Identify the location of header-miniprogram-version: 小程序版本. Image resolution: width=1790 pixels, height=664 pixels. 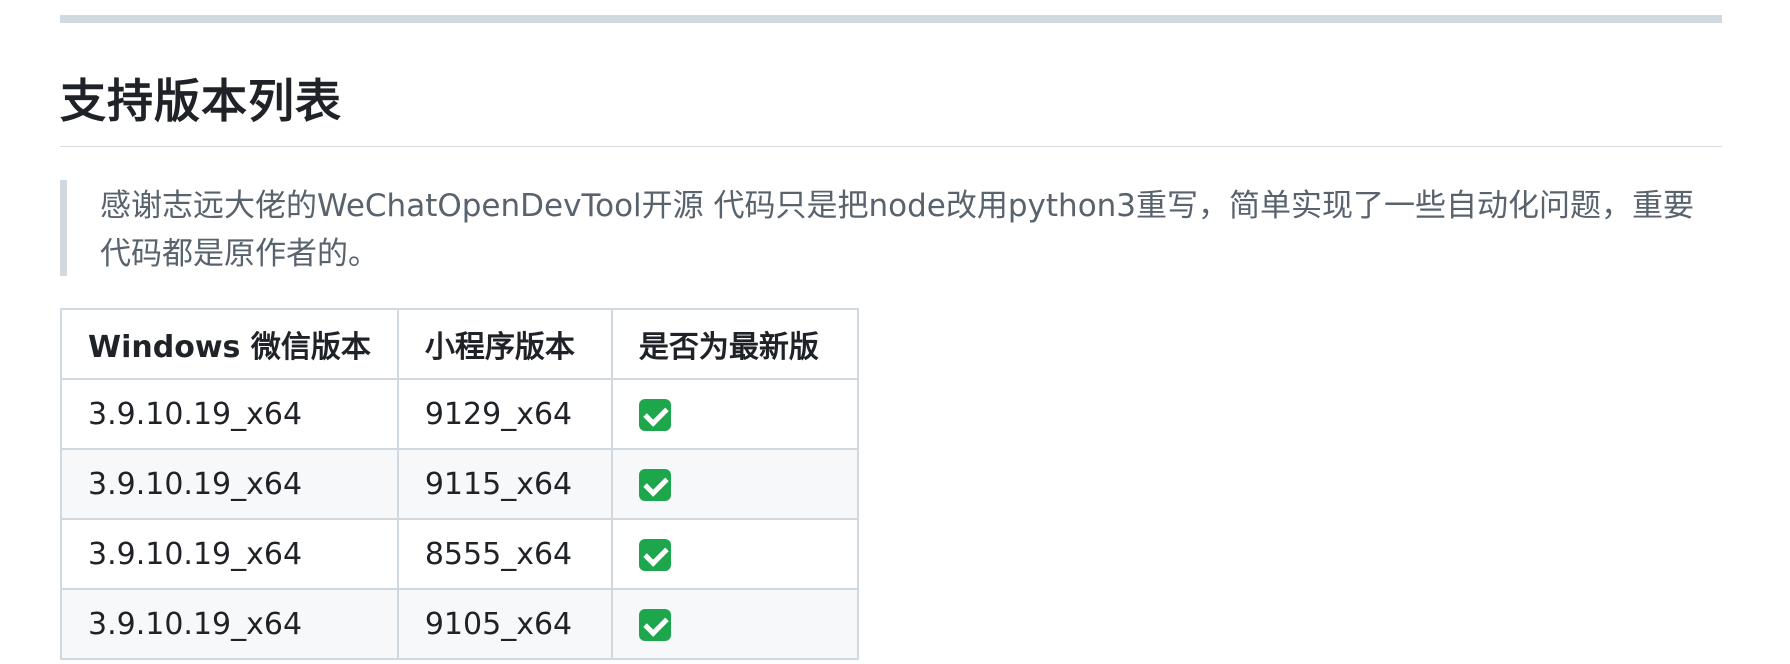
(504, 344).